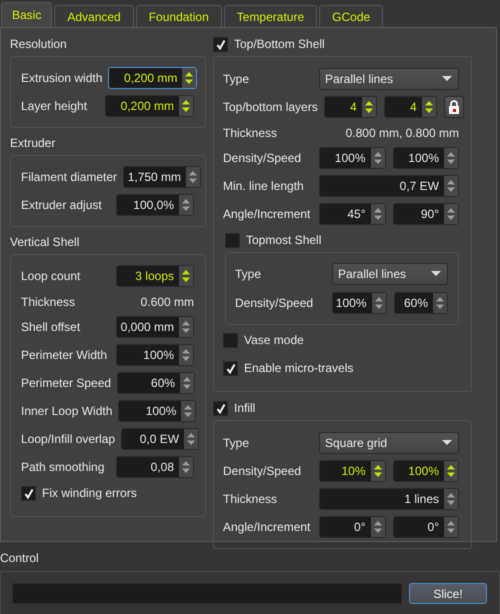 Image resolution: width=500 pixels, height=614 pixels. I want to click on field-label: Shell offset, so click(51, 327).